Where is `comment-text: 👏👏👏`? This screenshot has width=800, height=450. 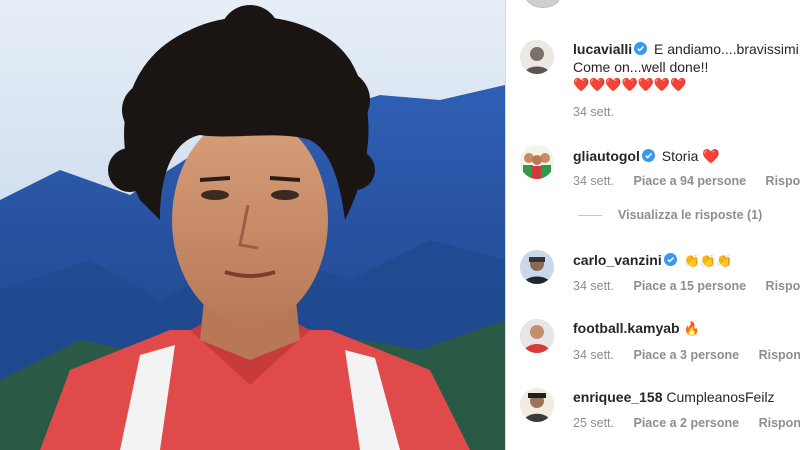 comment-text: 👏👏👏 is located at coordinates (708, 260).